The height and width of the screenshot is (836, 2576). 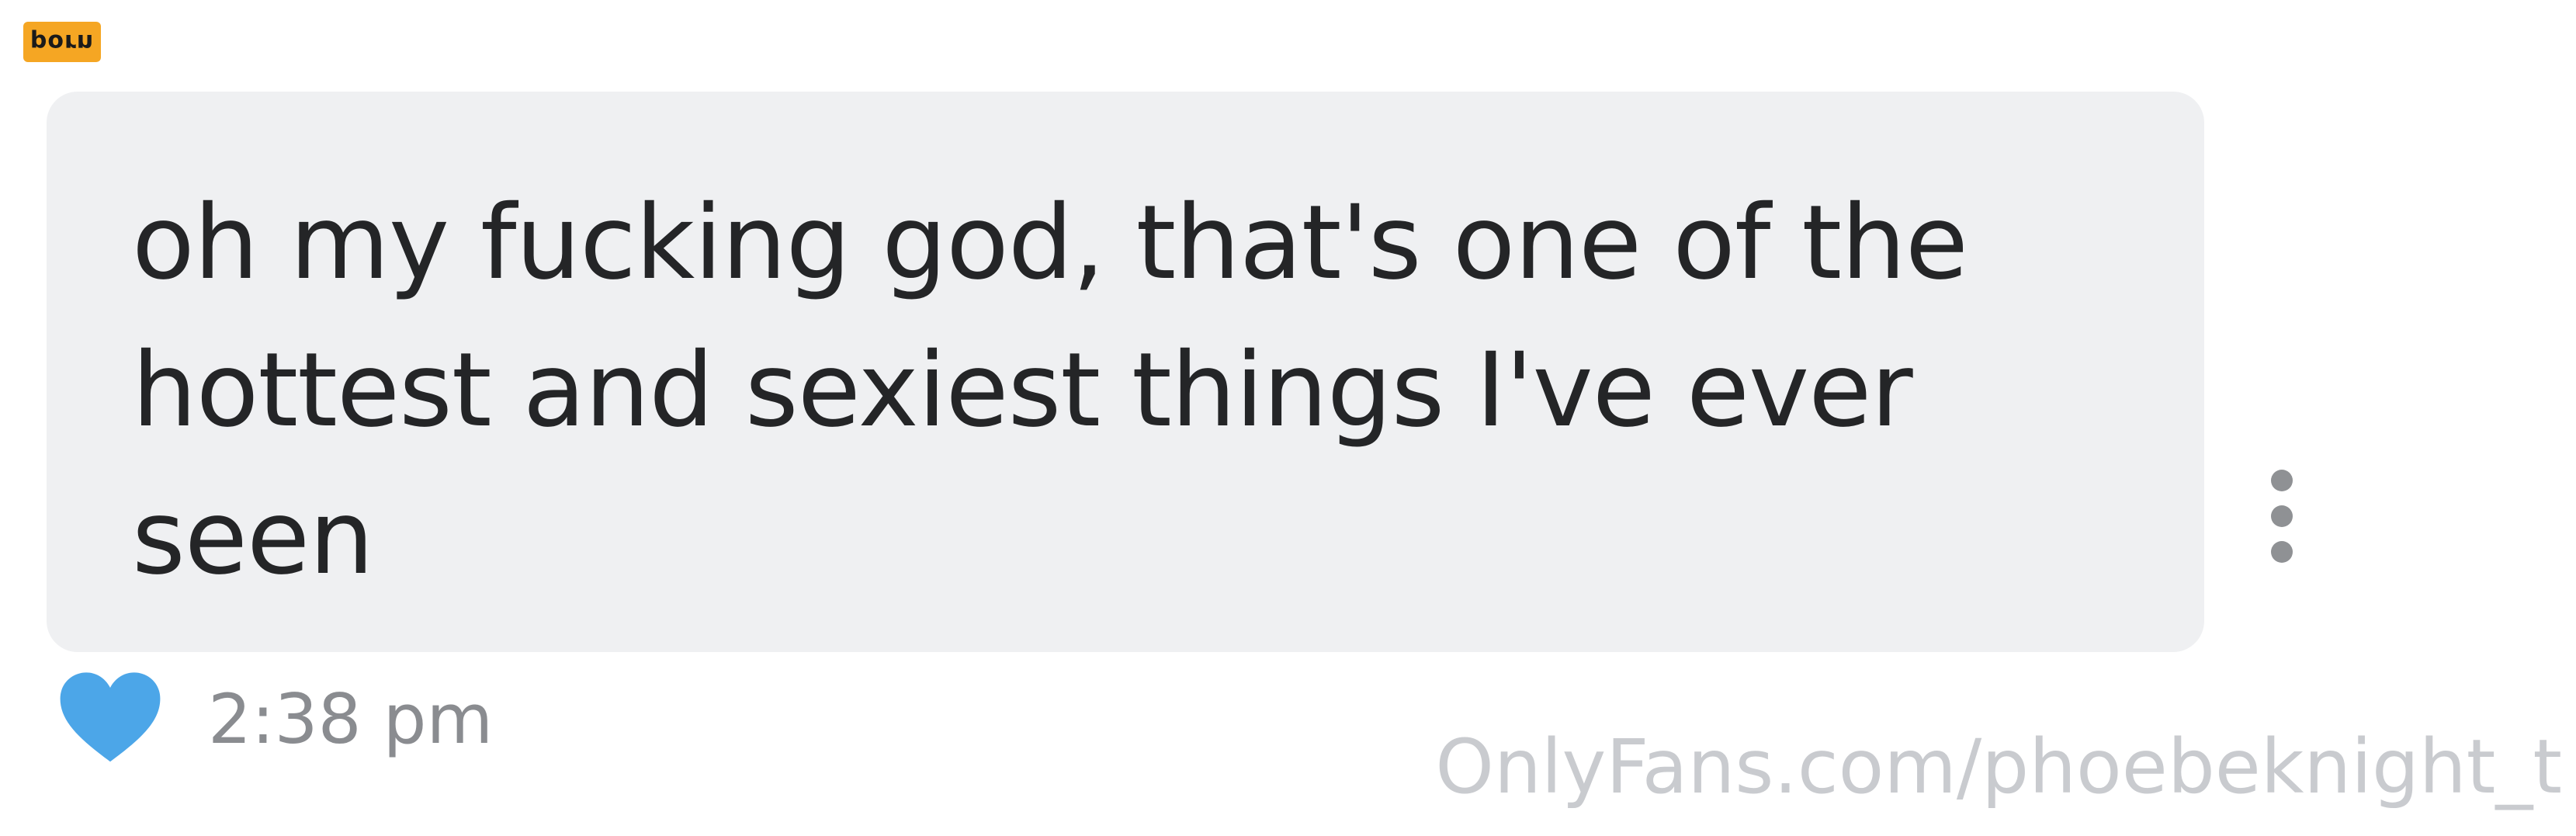 What do you see at coordinates (351, 719) in the screenshot?
I see `message-timestamp: 2:38 pm` at bounding box center [351, 719].